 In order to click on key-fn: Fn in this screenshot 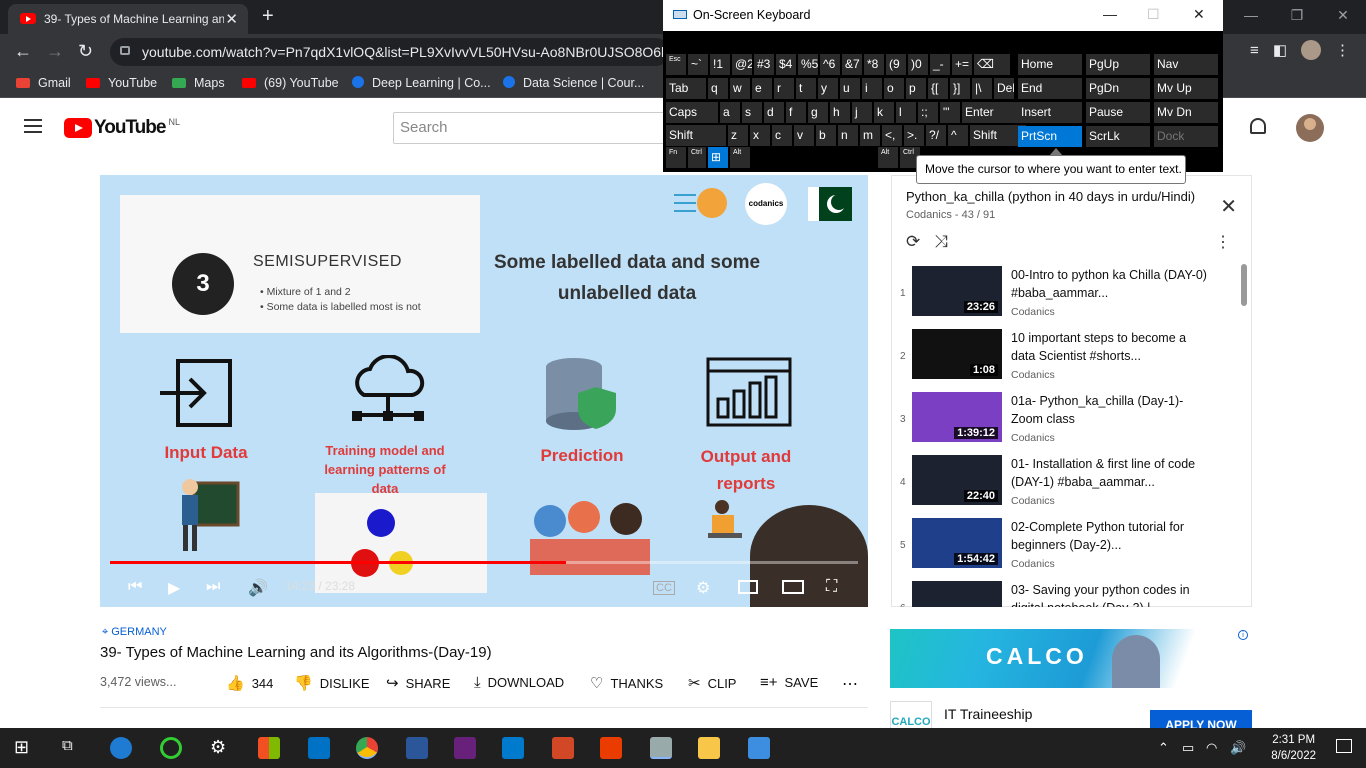, I will do `click(676, 157)`.